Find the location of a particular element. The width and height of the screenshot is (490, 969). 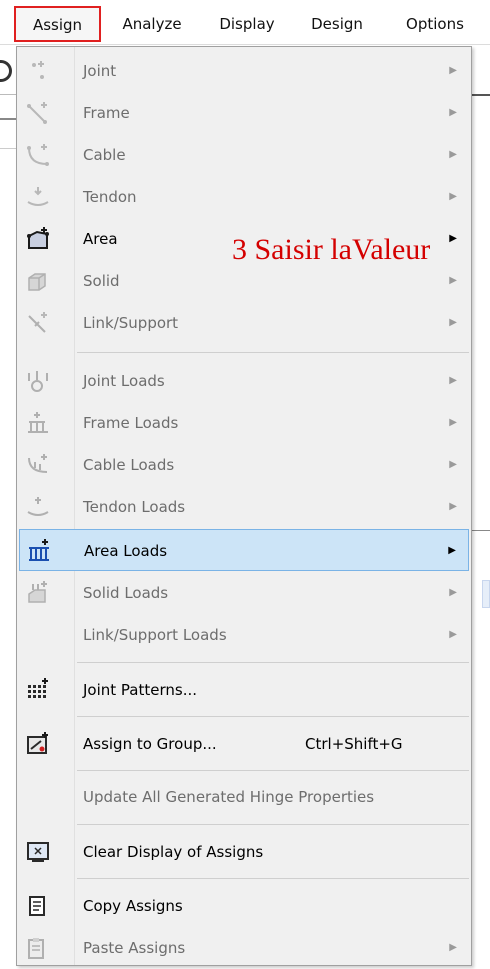

menu-item-label: Joint is located at coordinates (100, 71).